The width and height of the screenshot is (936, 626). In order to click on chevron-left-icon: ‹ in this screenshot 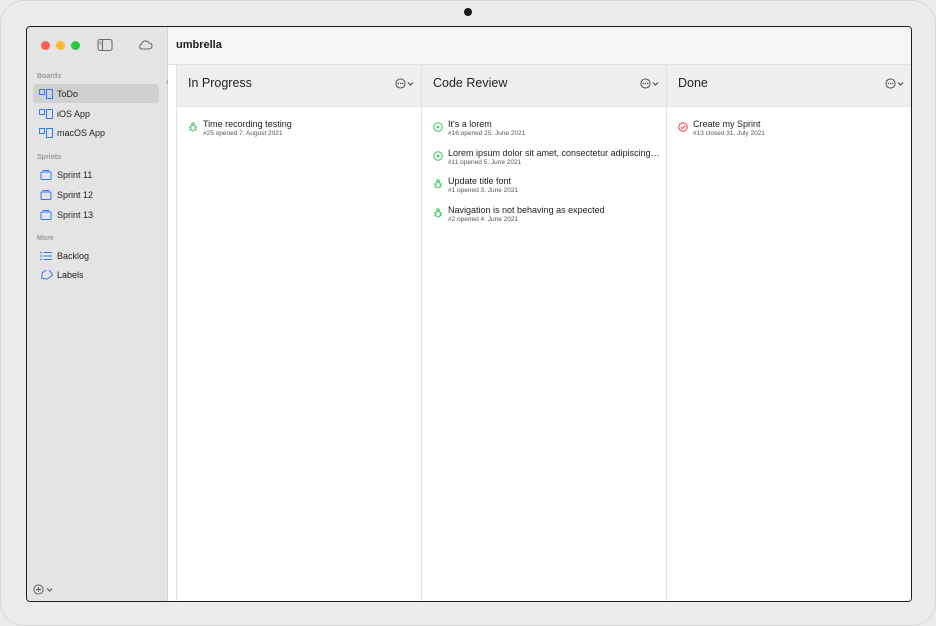, I will do `click(167, 81)`.